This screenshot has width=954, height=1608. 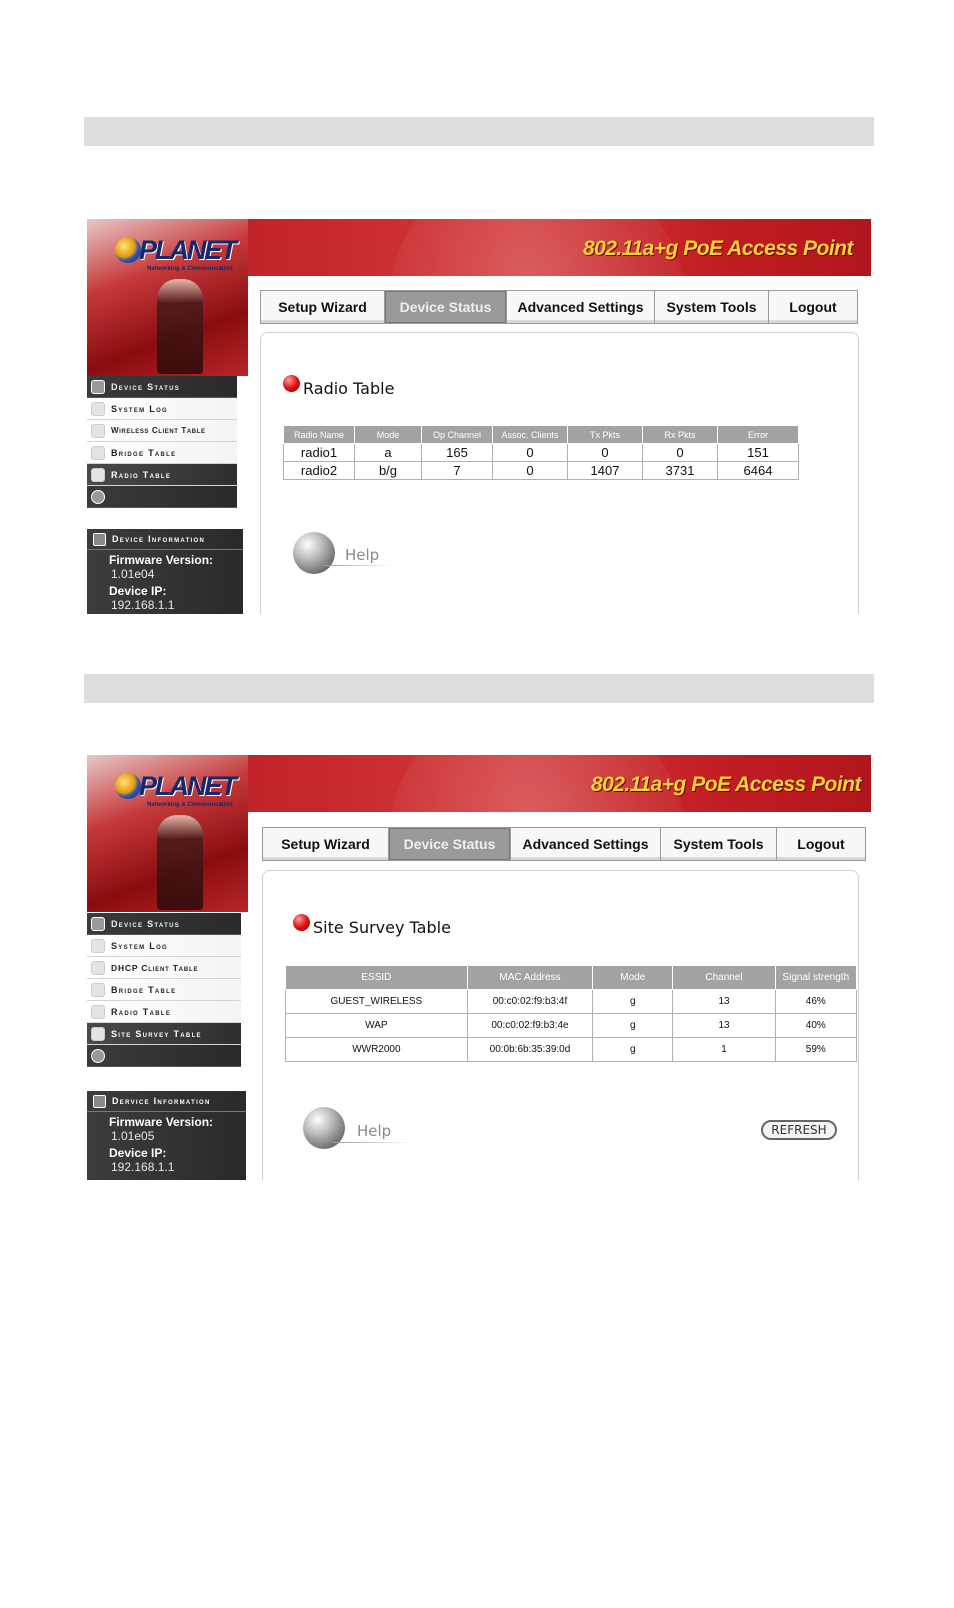 I want to click on sidebar-item-wireless-client-table: Wireless Client Table, so click(x=162, y=431).